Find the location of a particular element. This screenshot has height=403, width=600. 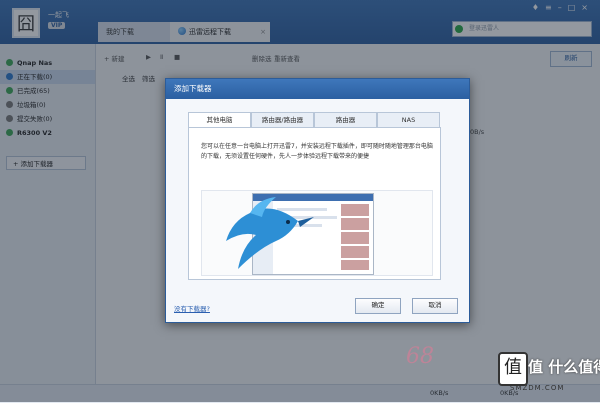

tab-nas: NAS is located at coordinates (408, 120).